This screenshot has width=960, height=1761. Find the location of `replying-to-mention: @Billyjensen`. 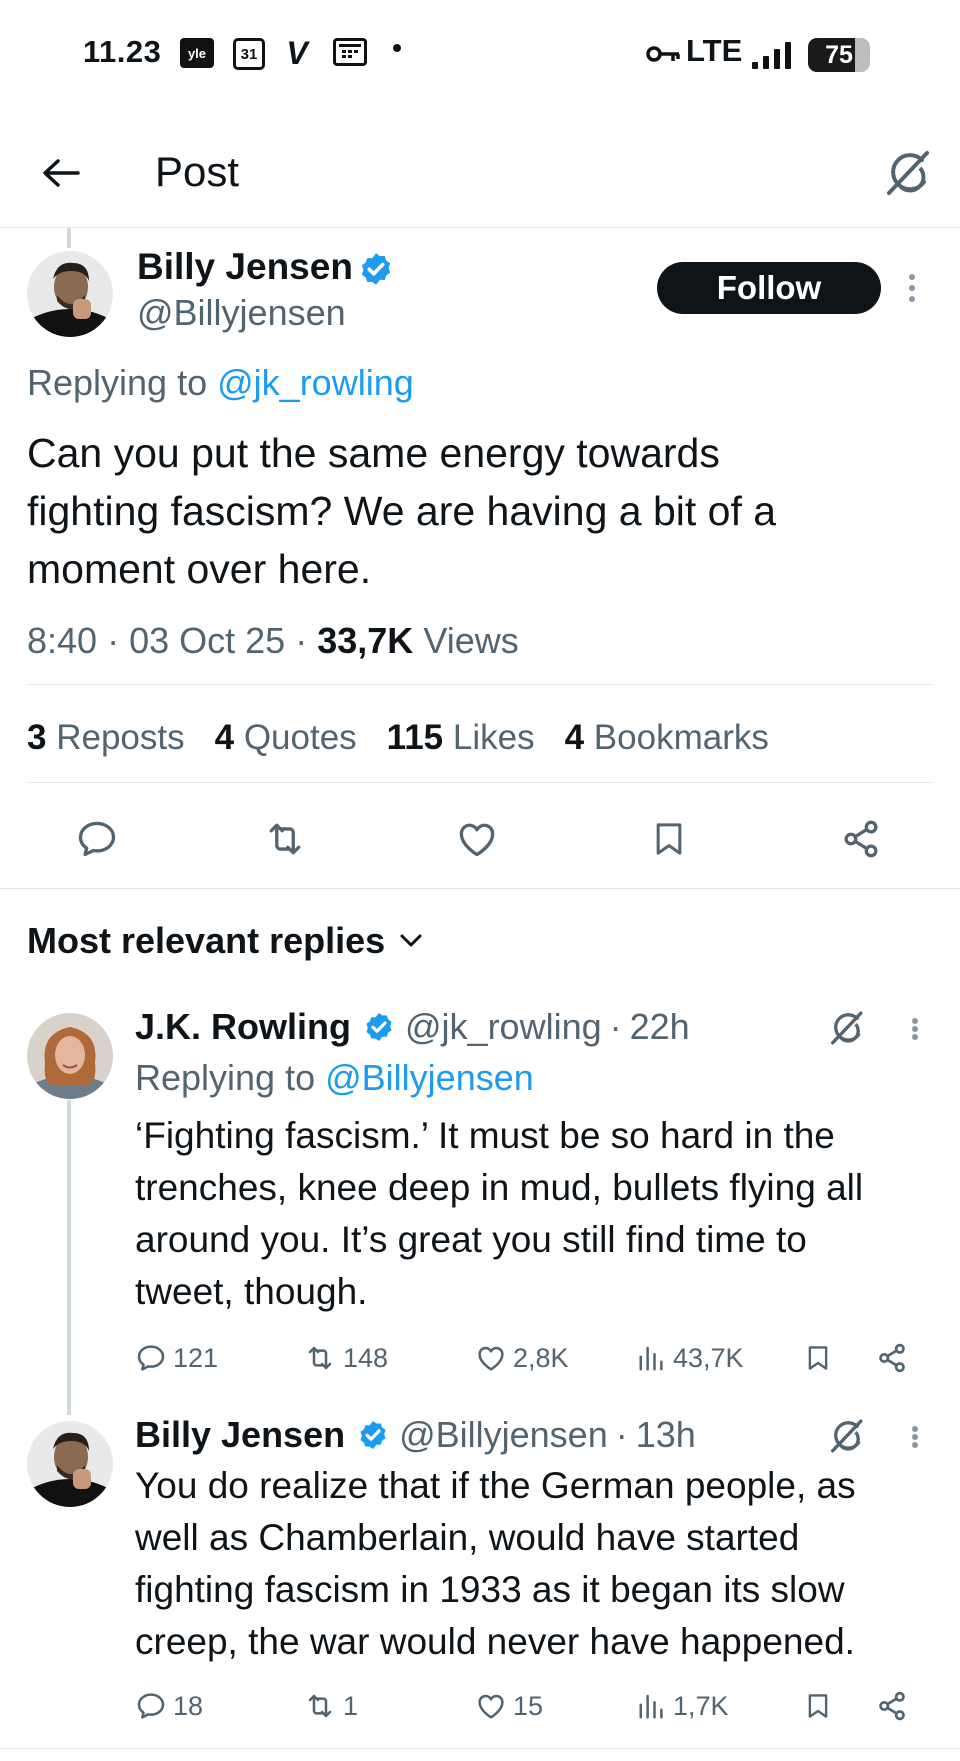

replying-to-mention: @Billyjensen is located at coordinates (429, 1077).